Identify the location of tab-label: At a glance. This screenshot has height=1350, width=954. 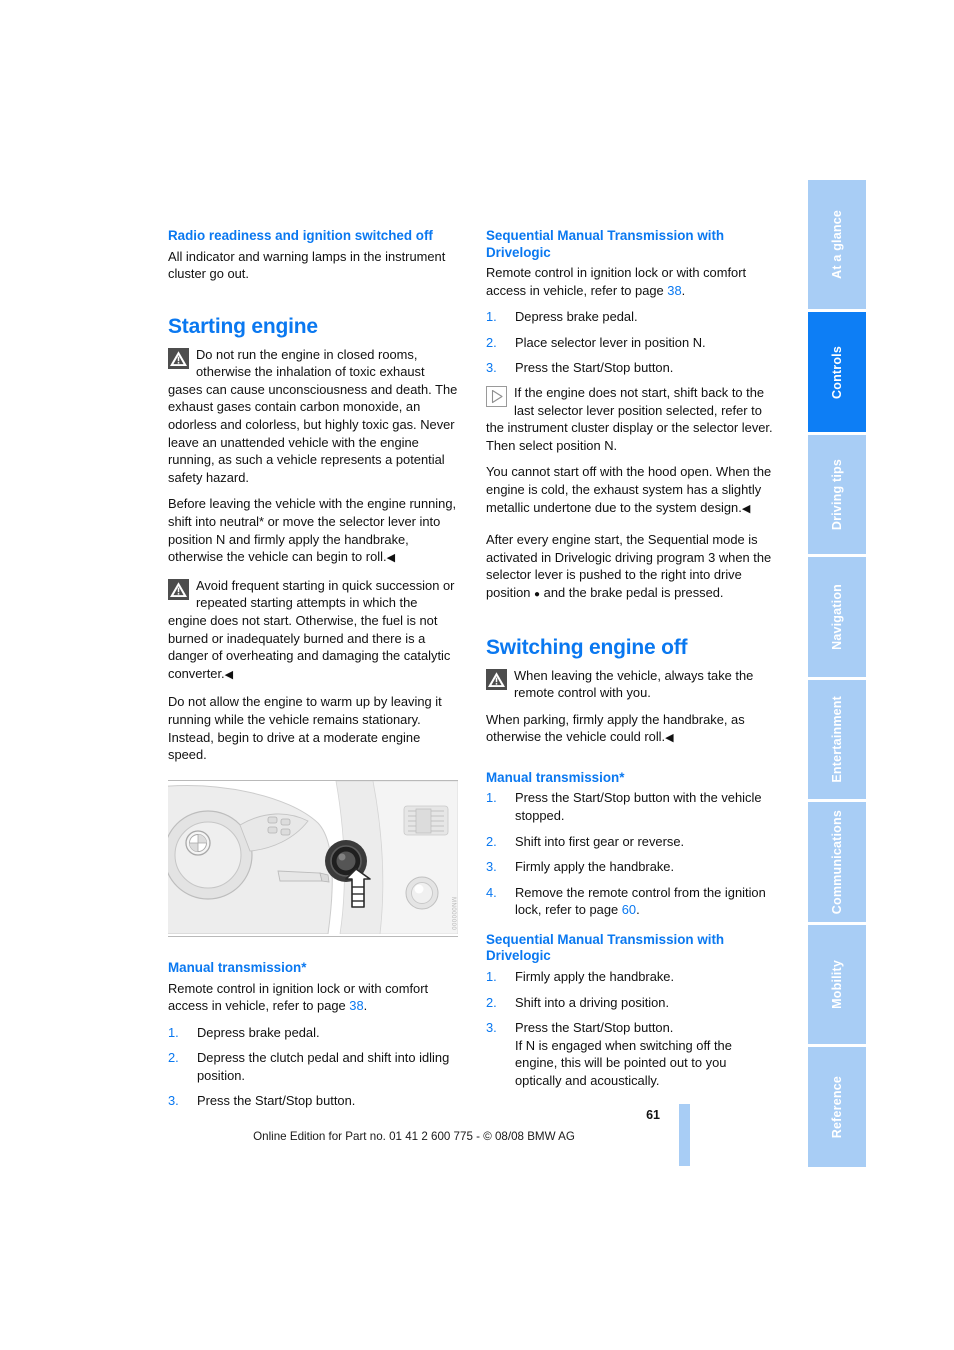
(837, 245).